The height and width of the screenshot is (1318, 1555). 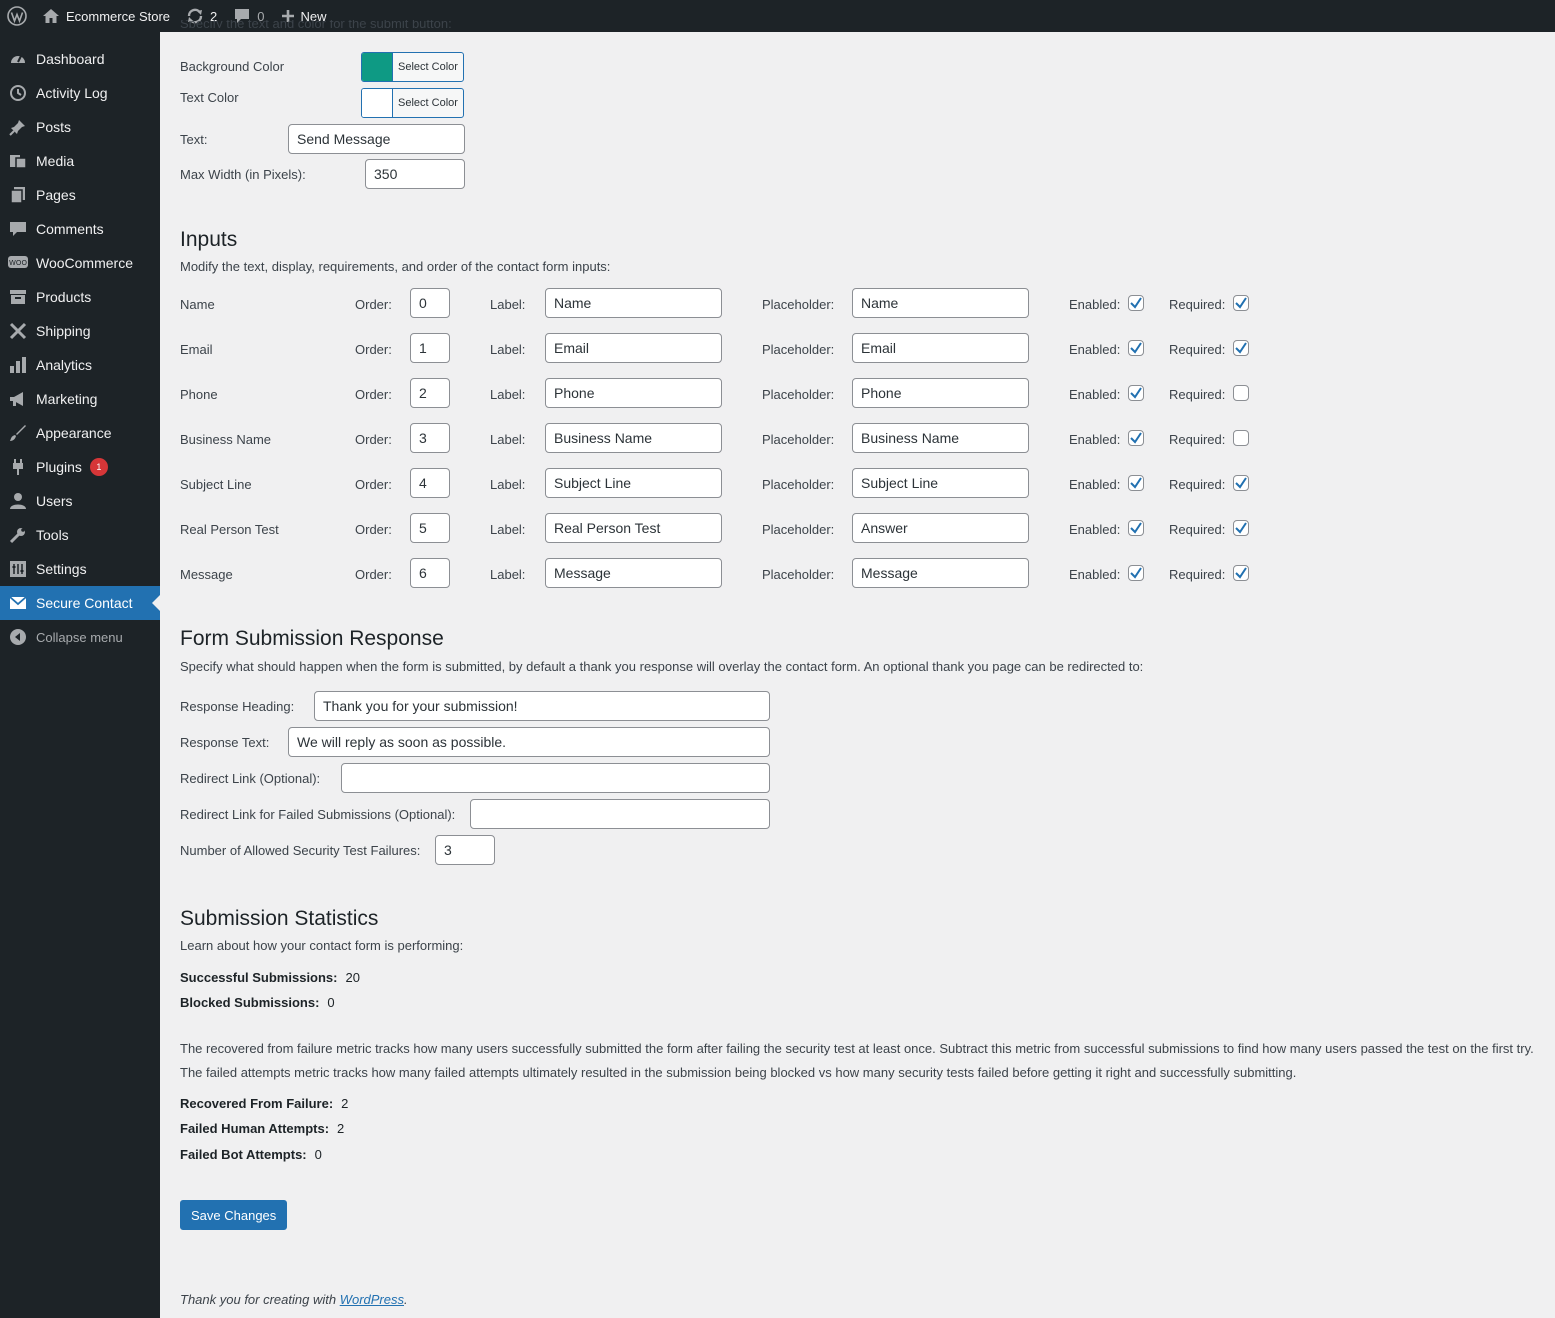 What do you see at coordinates (633, 528) in the screenshot?
I see `label-input: Real Person Test` at bounding box center [633, 528].